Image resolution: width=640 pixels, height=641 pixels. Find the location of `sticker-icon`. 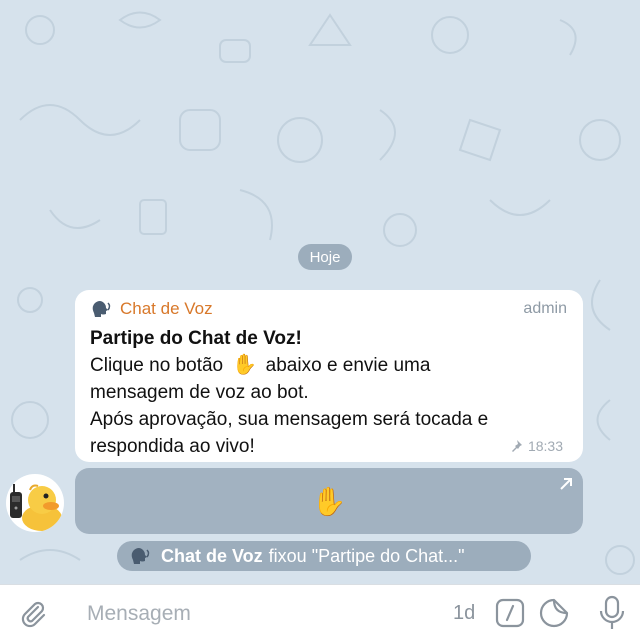

sticker-icon is located at coordinates (554, 613).